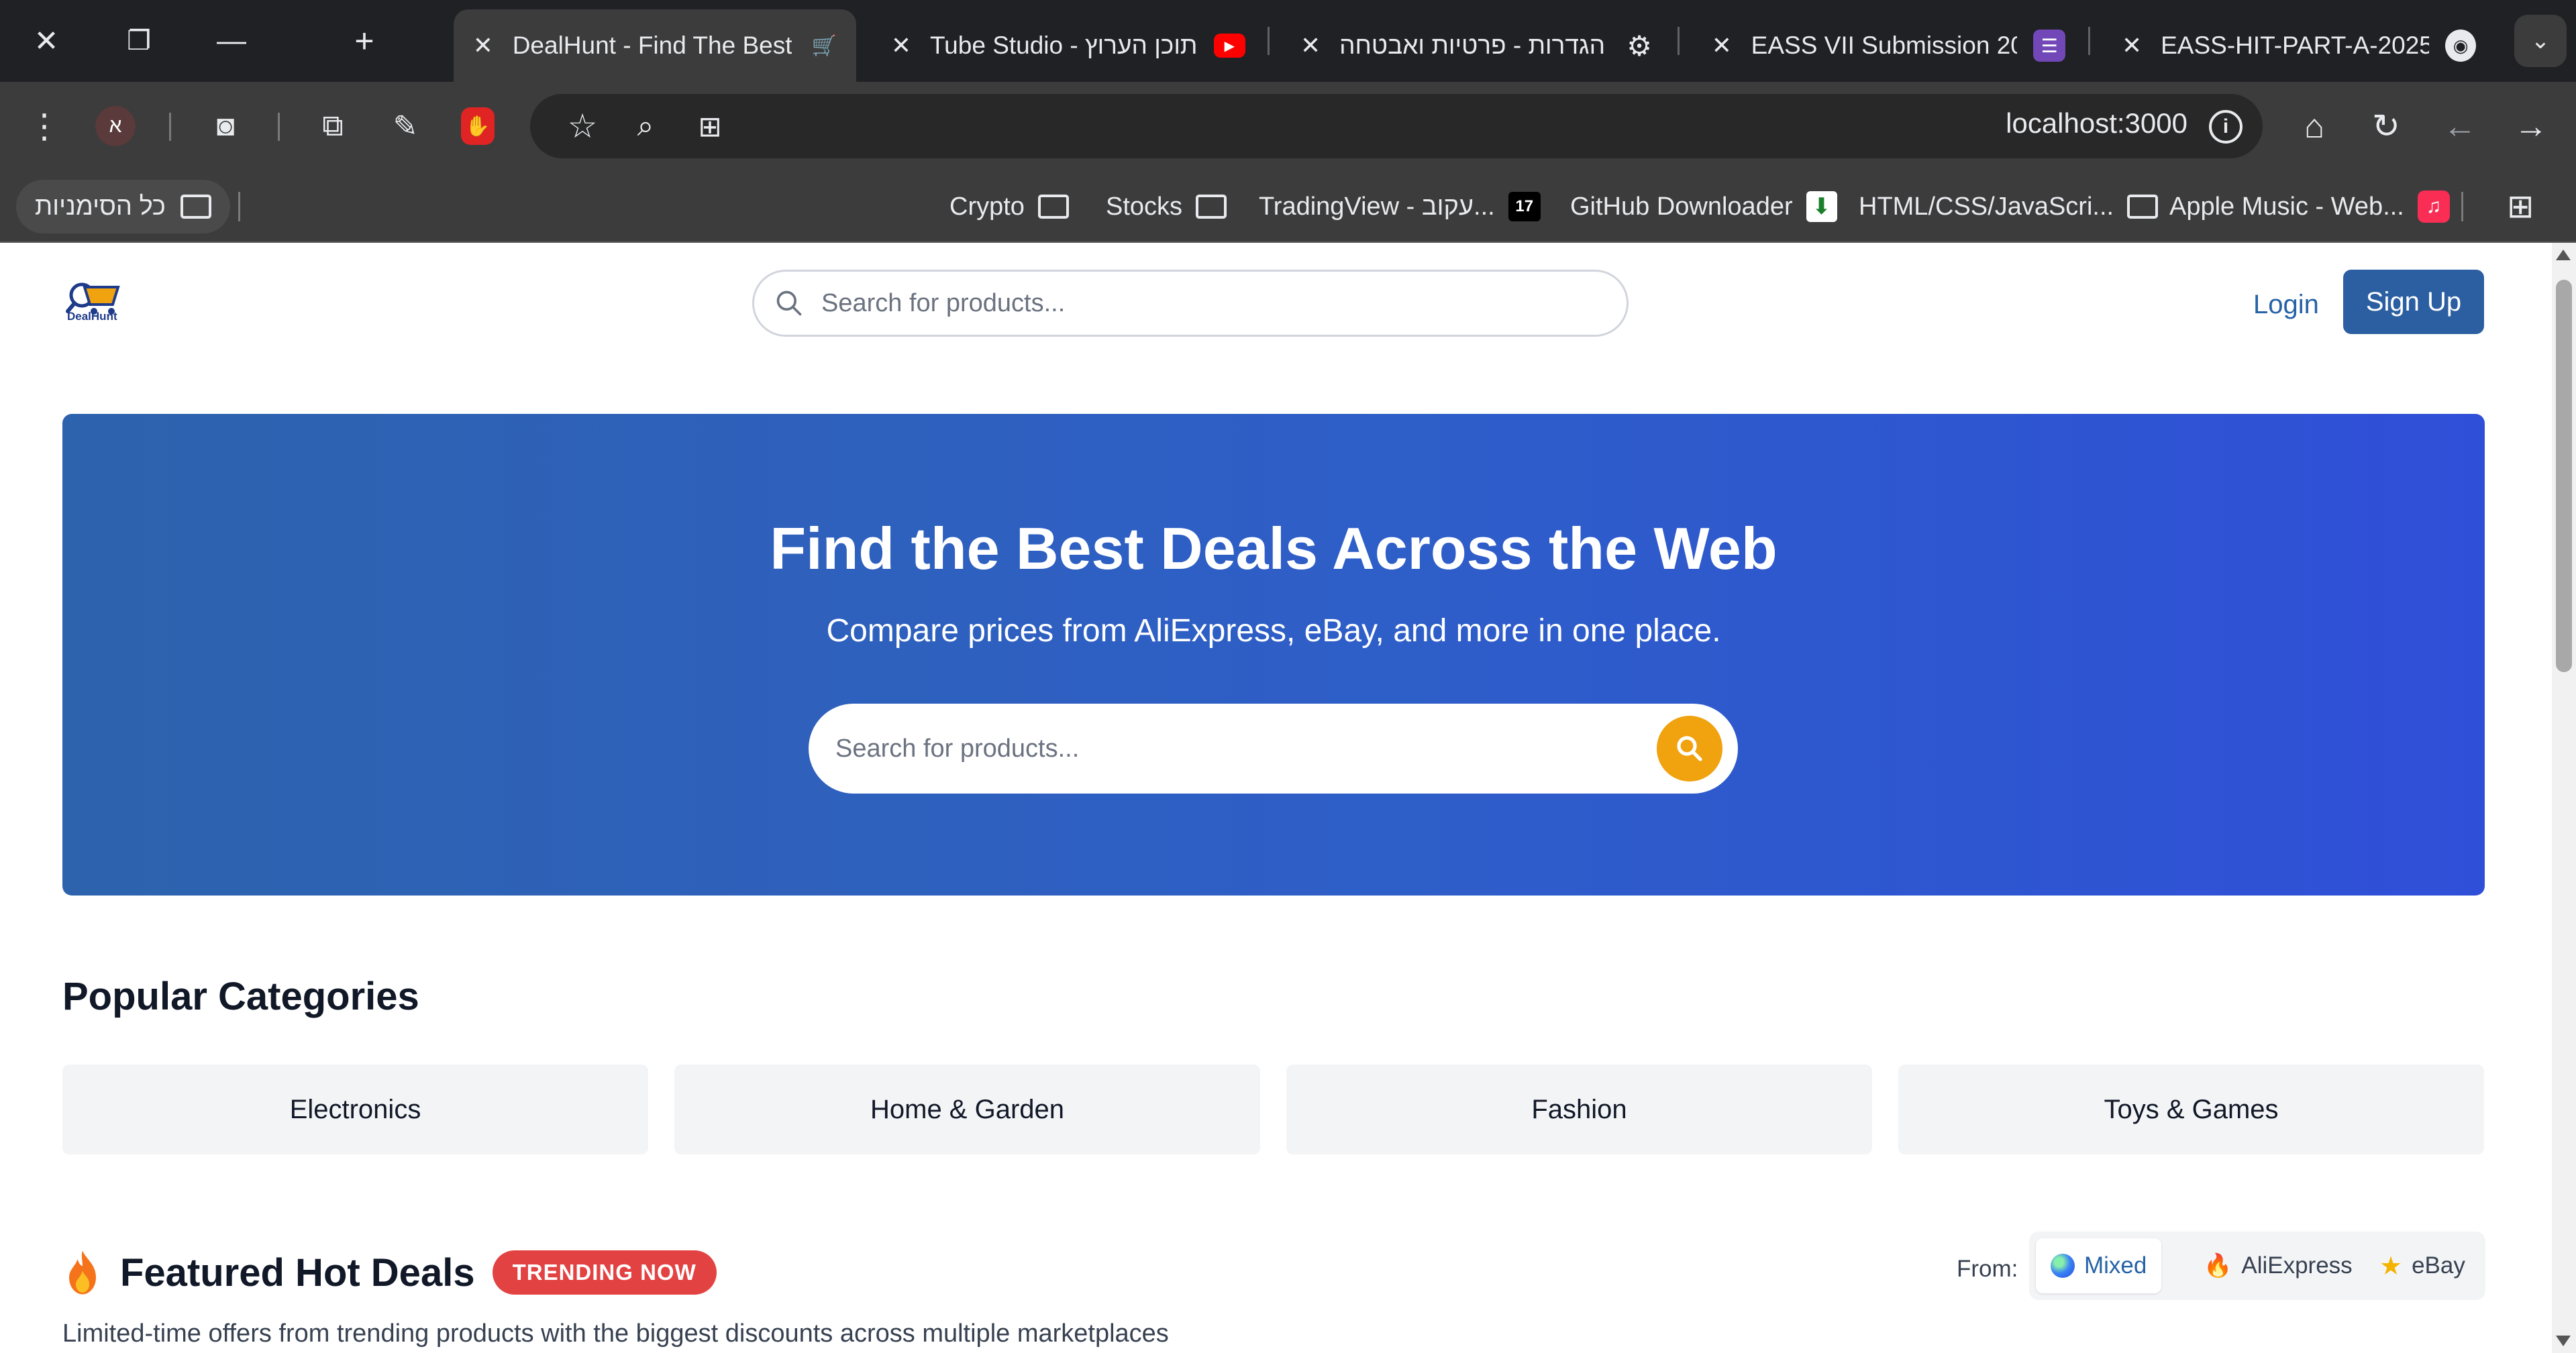 This screenshot has height=1353, width=2576. I want to click on address-bar: ☆ ⌕ ⊞ localhost:3000 i, so click(1396, 126).